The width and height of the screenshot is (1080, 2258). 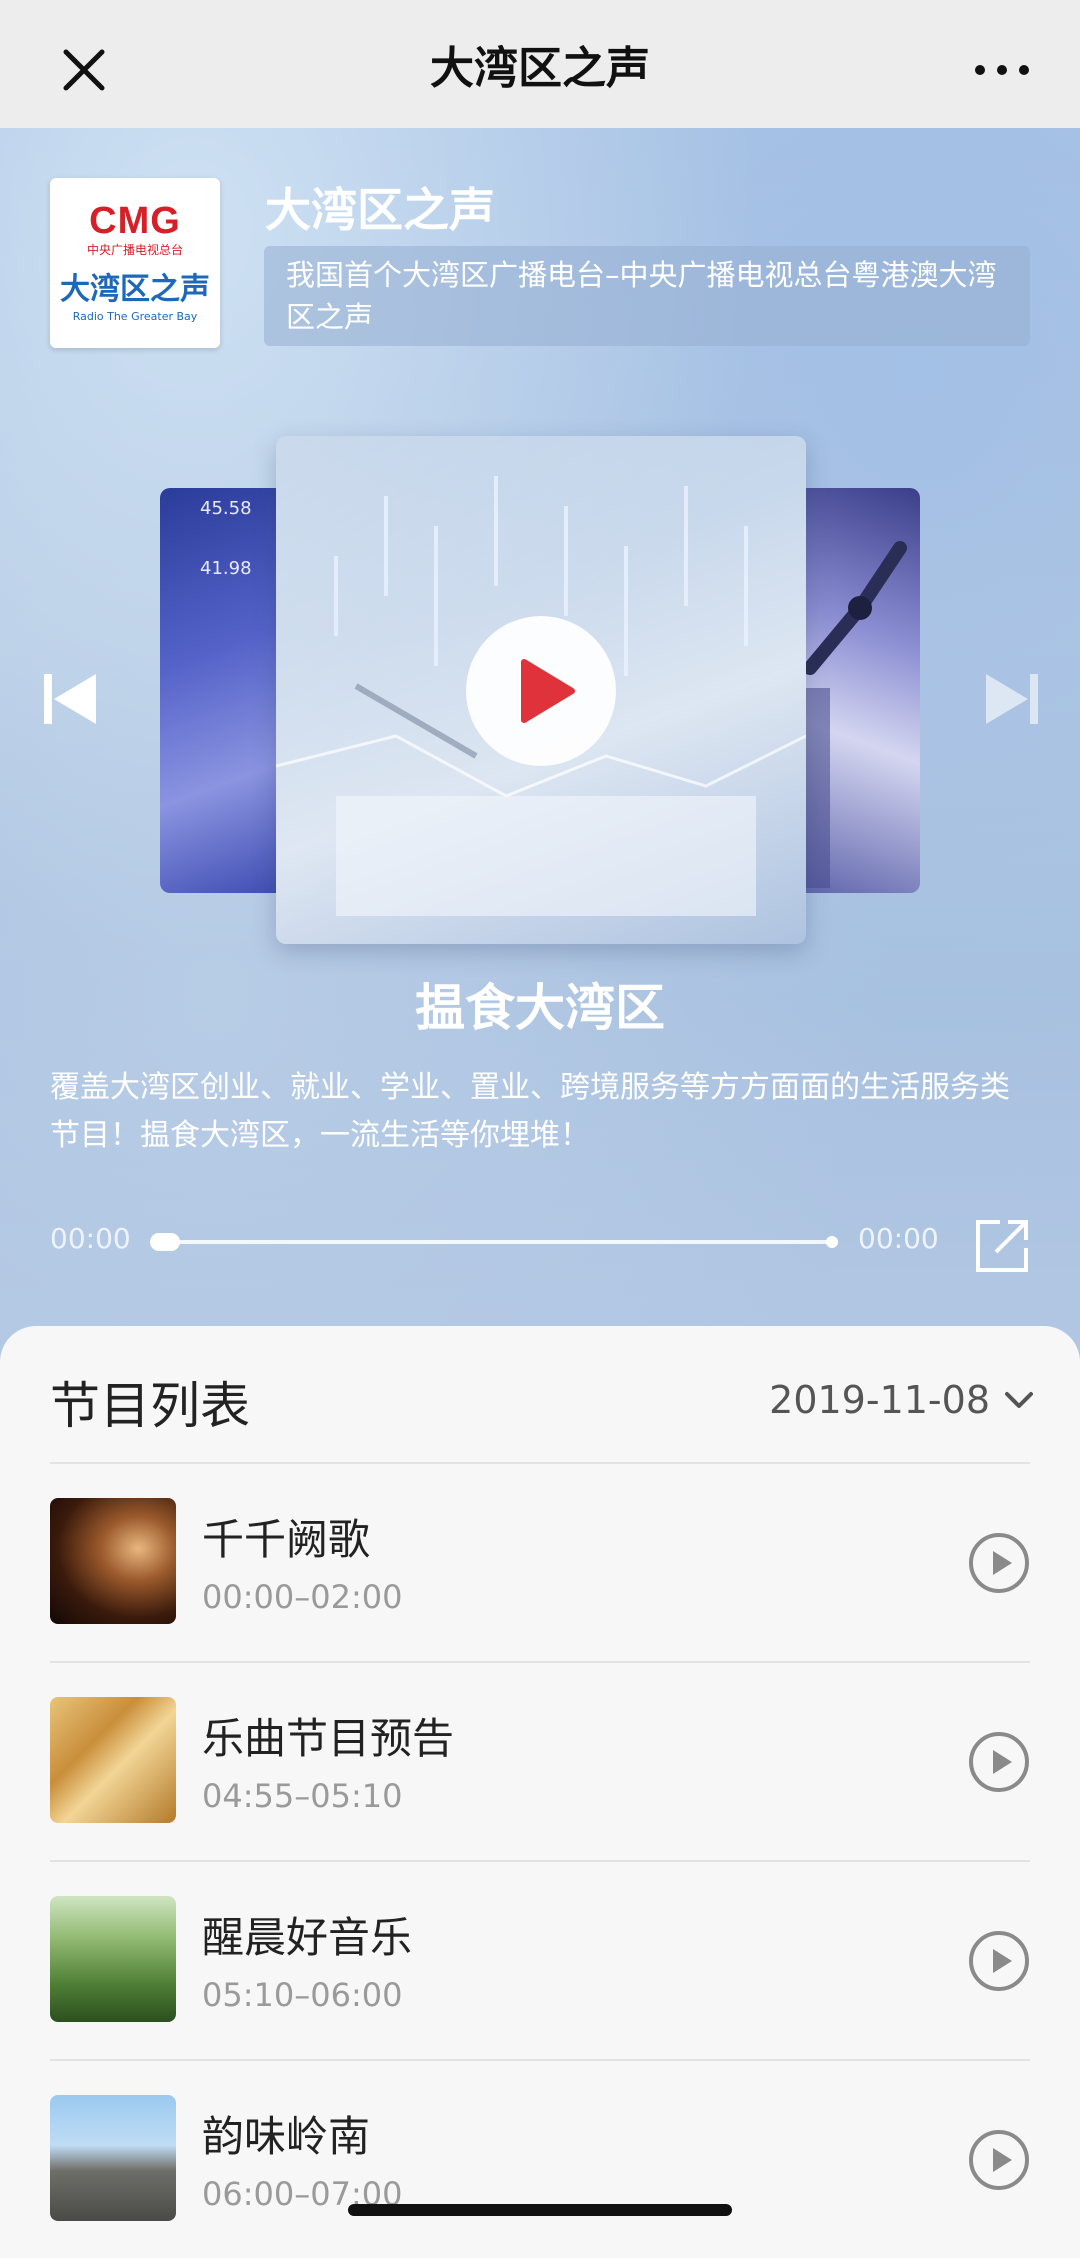 What do you see at coordinates (898, 1238) in the screenshot?
I see `total-time: 00:00` at bounding box center [898, 1238].